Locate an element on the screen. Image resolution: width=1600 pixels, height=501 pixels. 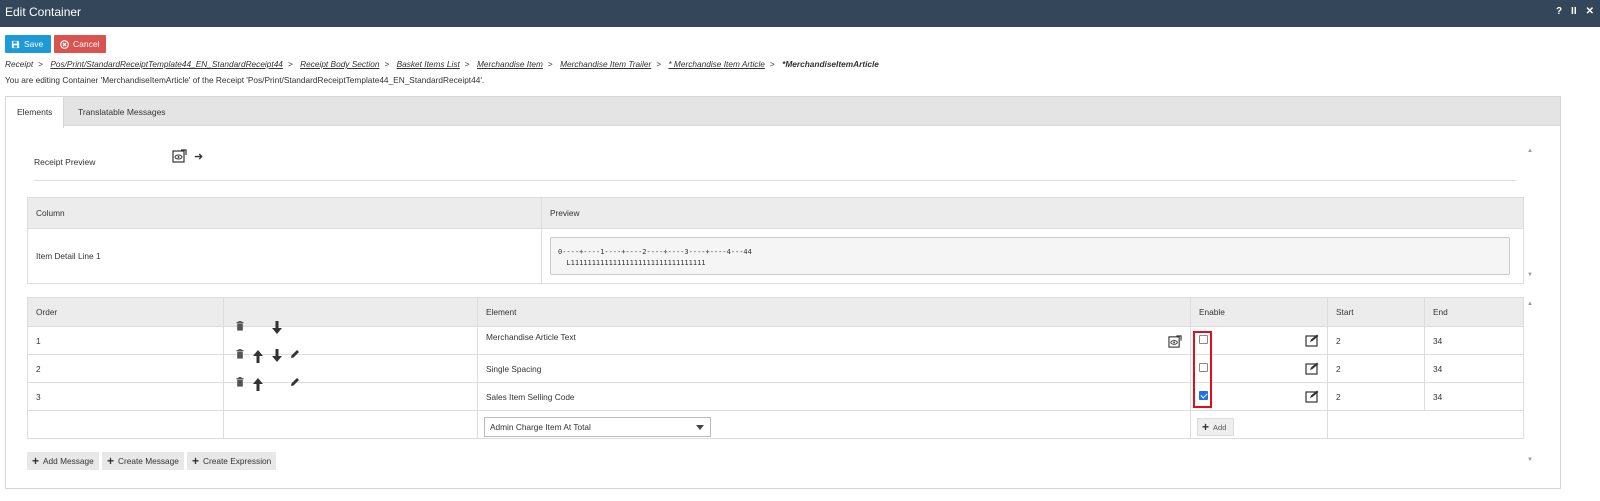
arrow-right-icon: ➜ is located at coordinates (198, 156).